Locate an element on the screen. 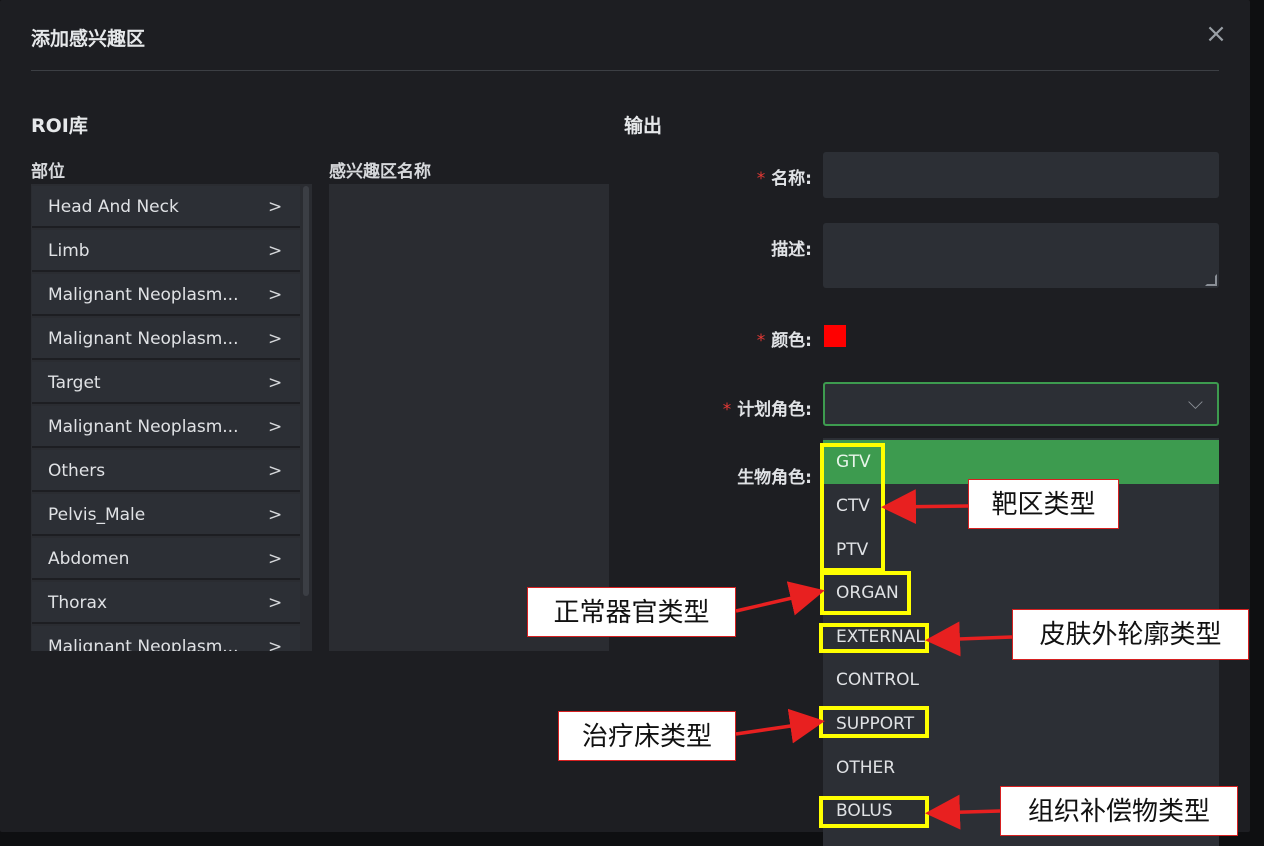  arrow-organ is located at coordinates (780, 598).